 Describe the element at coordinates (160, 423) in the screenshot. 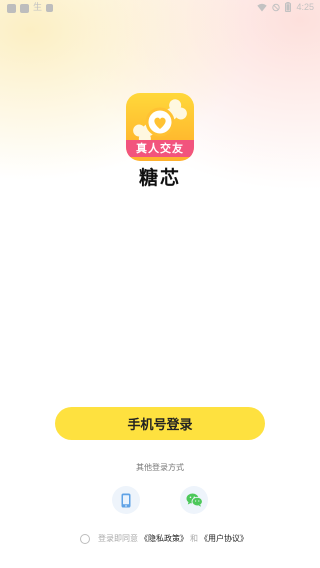

I see `phone-login-button: 手机号登录` at that location.